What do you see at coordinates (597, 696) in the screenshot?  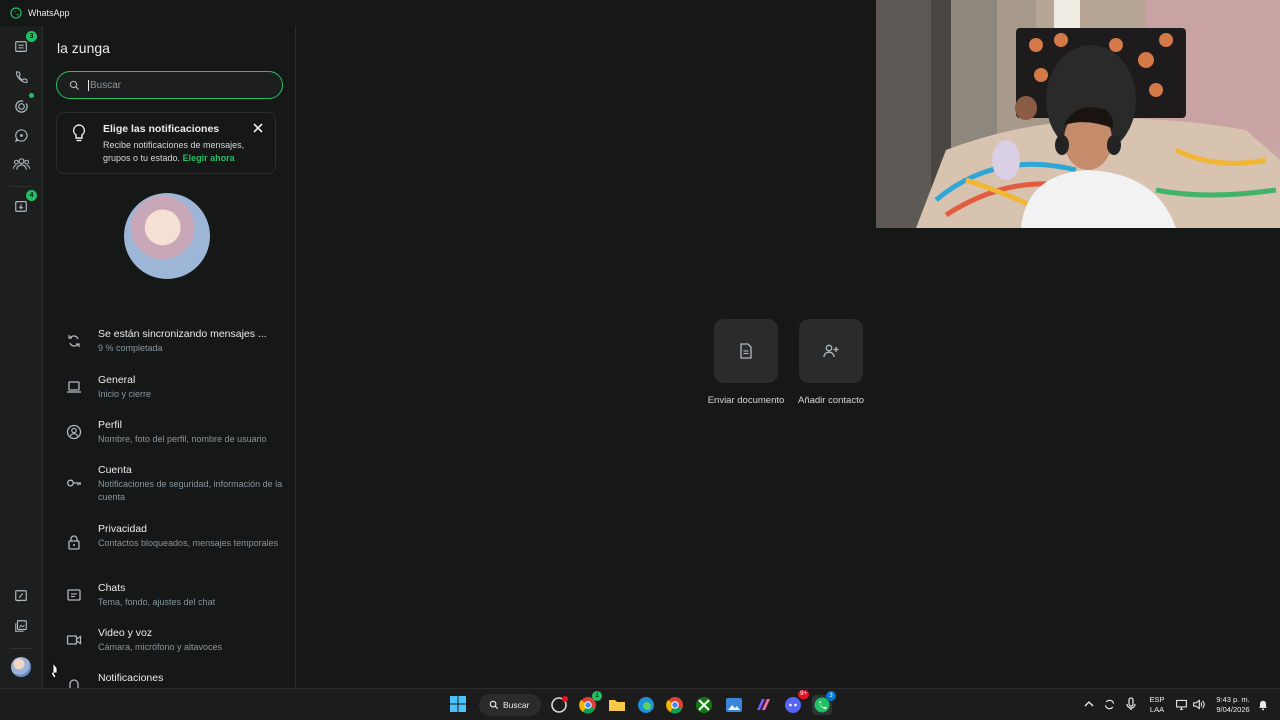 I see `chrome-badge: 1` at bounding box center [597, 696].